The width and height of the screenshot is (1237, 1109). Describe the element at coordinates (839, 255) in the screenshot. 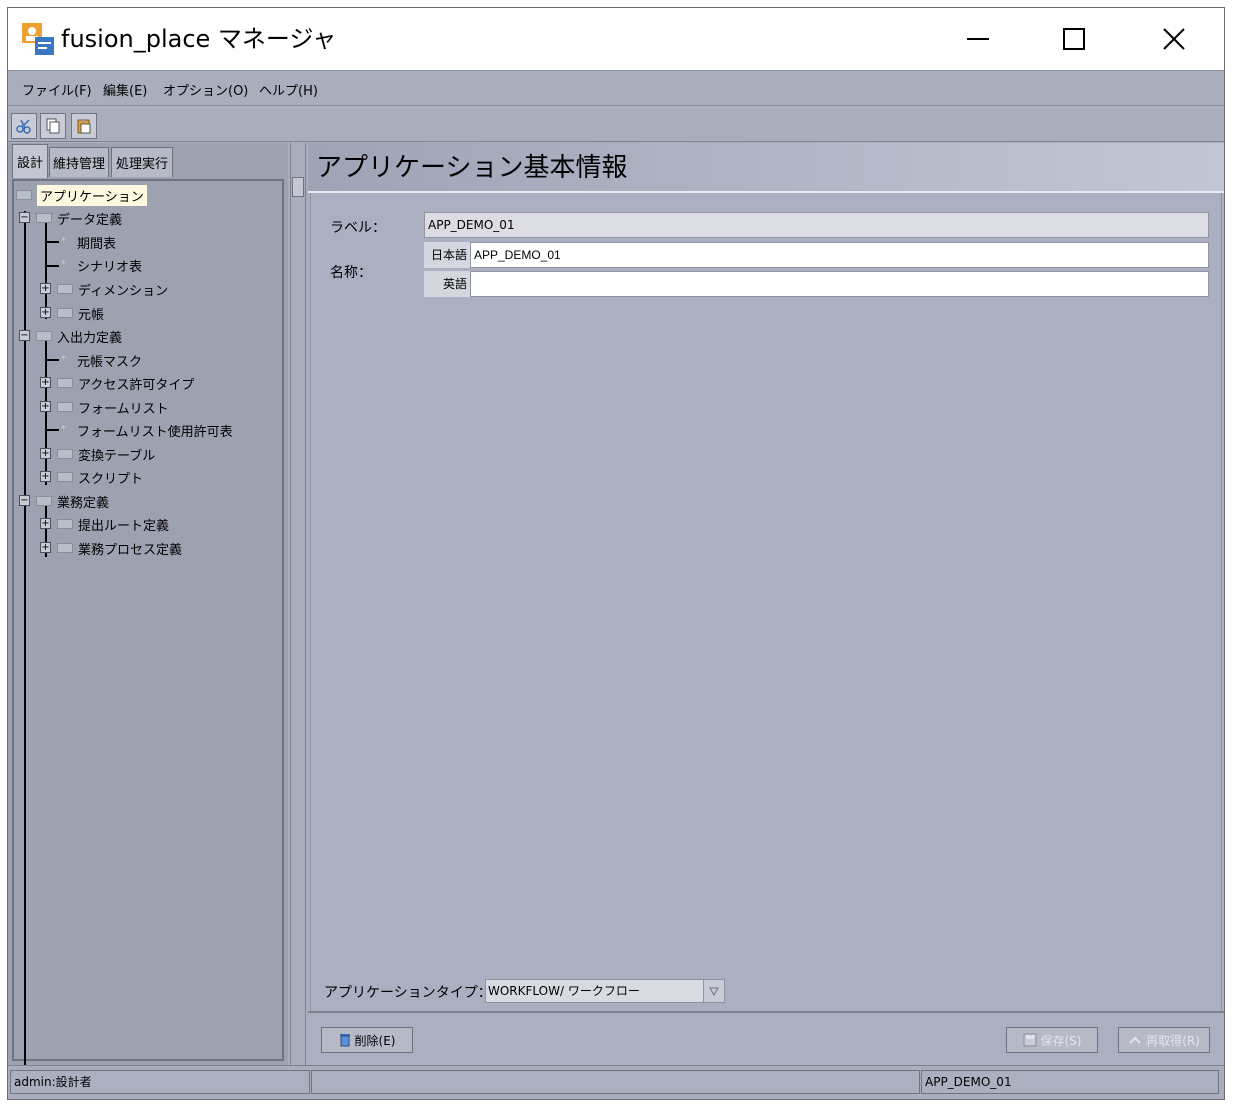

I see `name-ja-input` at that location.